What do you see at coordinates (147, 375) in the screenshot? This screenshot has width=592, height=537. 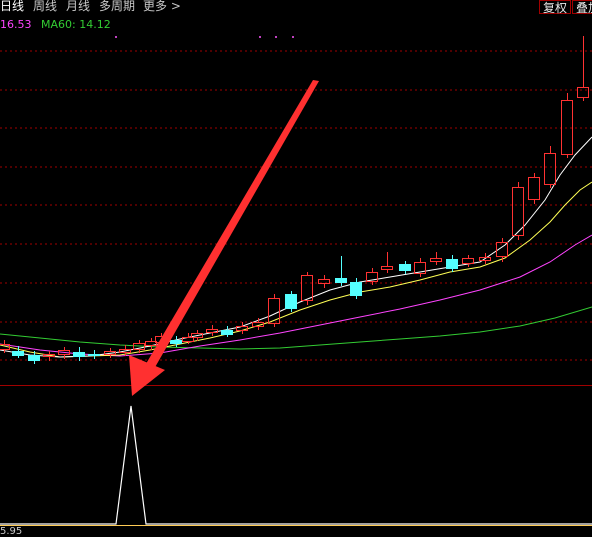 I see `arrow-head` at bounding box center [147, 375].